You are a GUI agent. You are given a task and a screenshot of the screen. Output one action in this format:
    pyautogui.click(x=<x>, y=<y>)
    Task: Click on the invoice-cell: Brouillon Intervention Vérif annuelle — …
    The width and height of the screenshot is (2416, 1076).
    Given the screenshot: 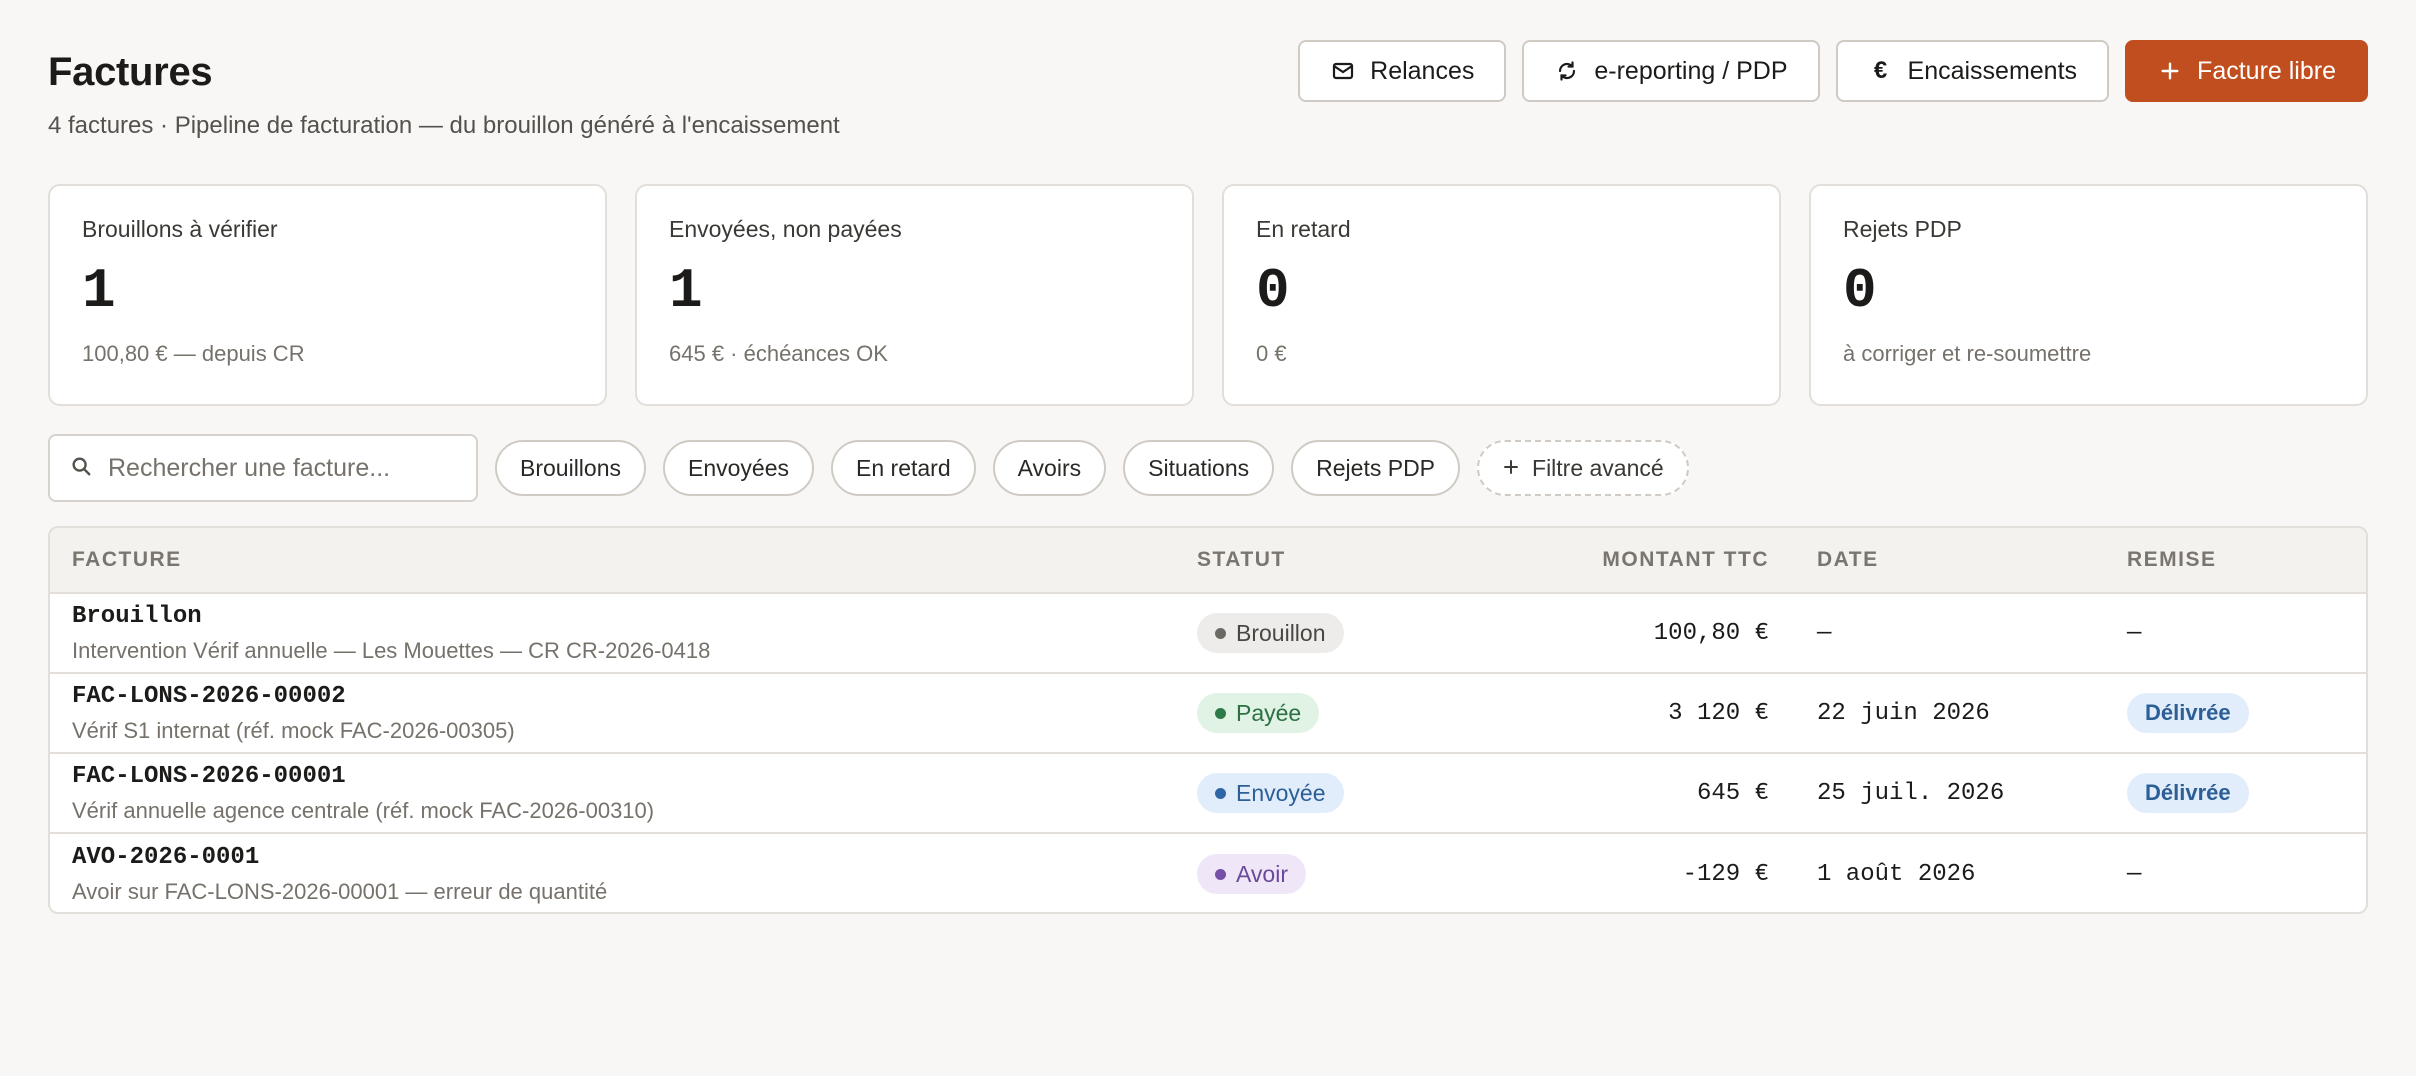 What is the action you would take?
    pyautogui.click(x=613, y=633)
    